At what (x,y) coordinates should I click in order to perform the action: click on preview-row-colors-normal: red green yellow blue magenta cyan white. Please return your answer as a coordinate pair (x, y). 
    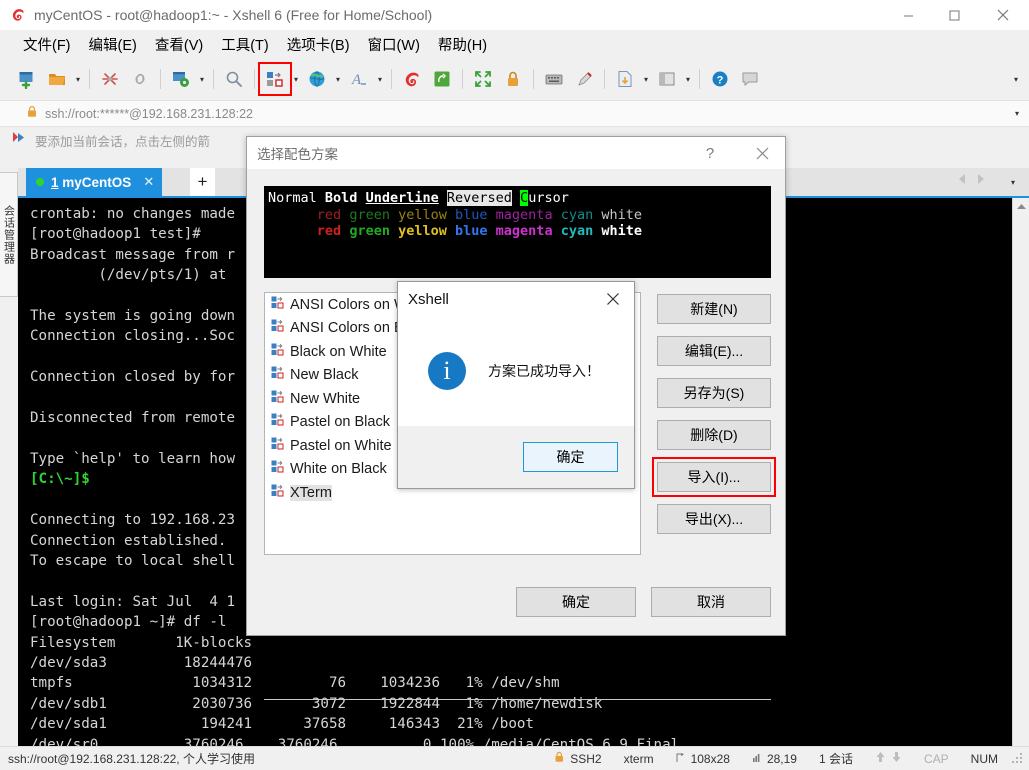
    Looking at the image, I should click on (519, 215).